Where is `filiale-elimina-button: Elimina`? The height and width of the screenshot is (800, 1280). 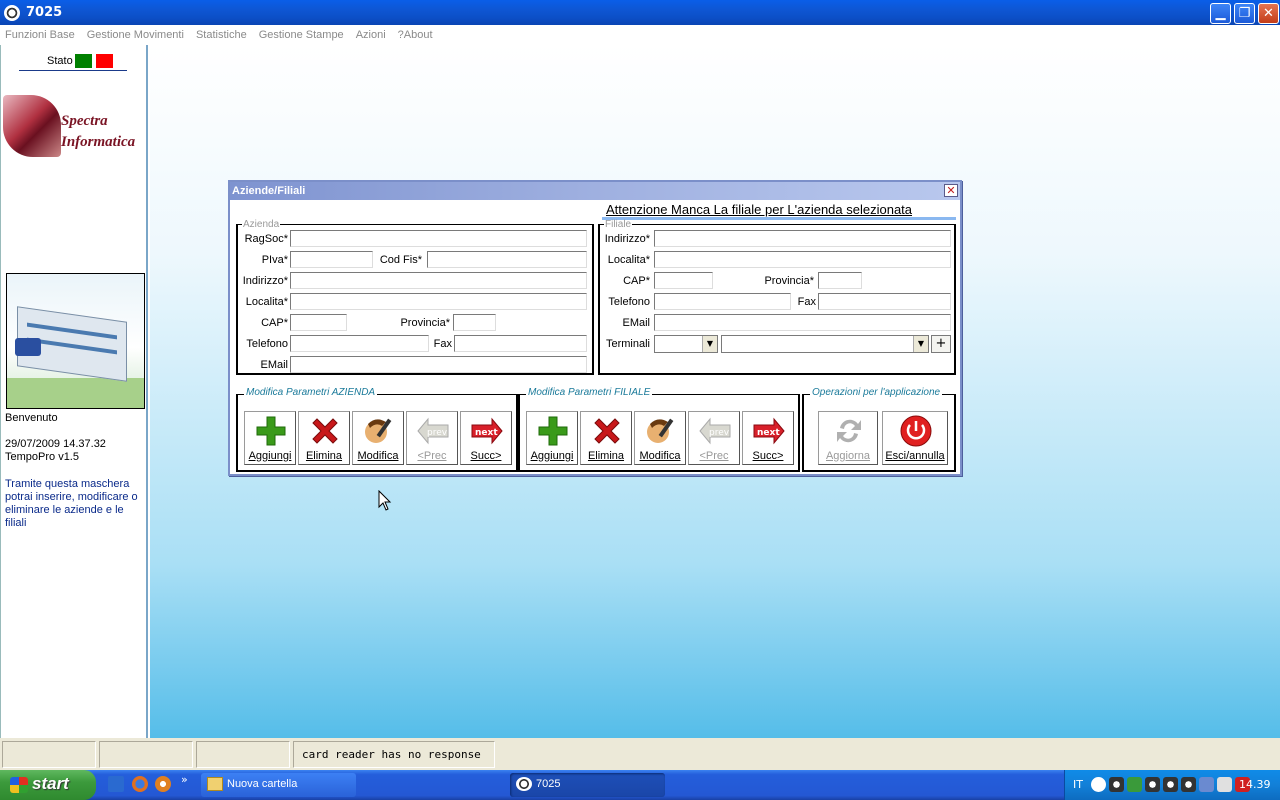
filiale-elimina-button: Elimina is located at coordinates (606, 438).